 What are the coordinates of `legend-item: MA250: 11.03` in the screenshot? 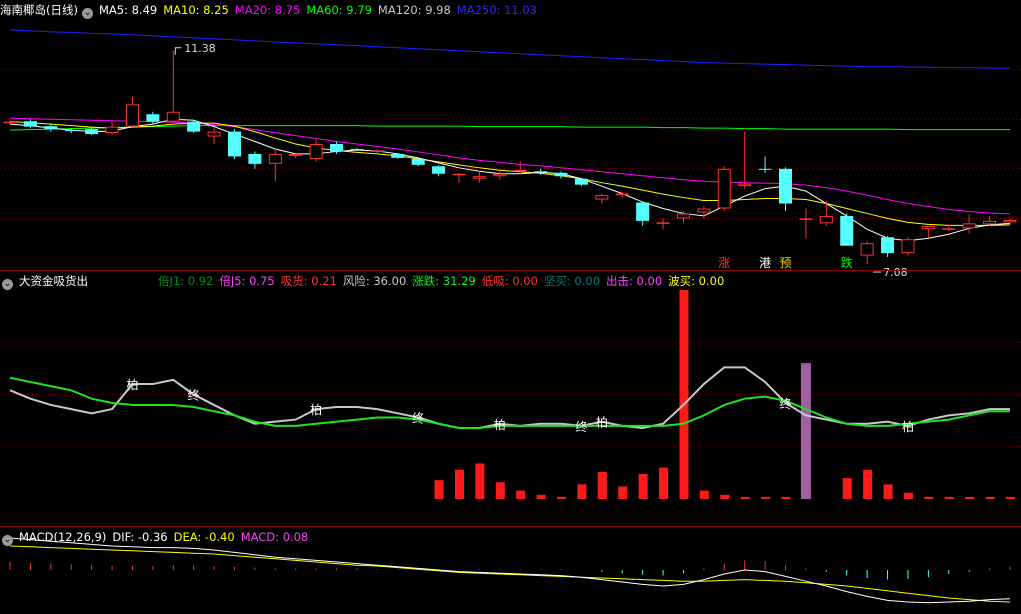 It's located at (496, 10).